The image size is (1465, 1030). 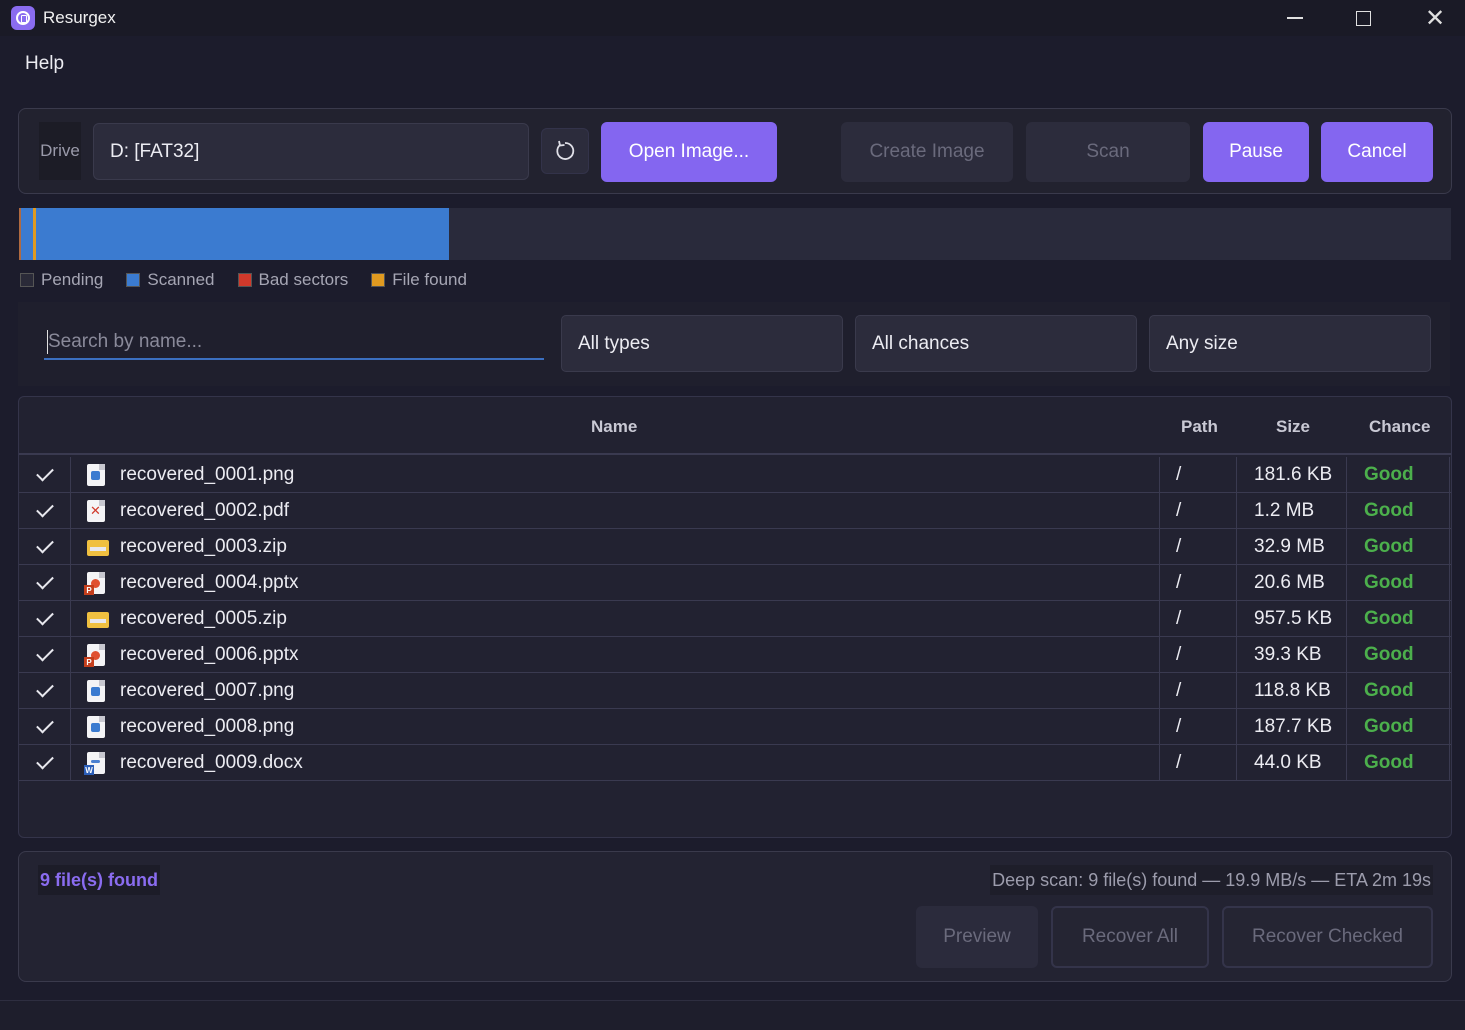 What do you see at coordinates (1293, 726) in the screenshot?
I see `file-size: 187.7 KB` at bounding box center [1293, 726].